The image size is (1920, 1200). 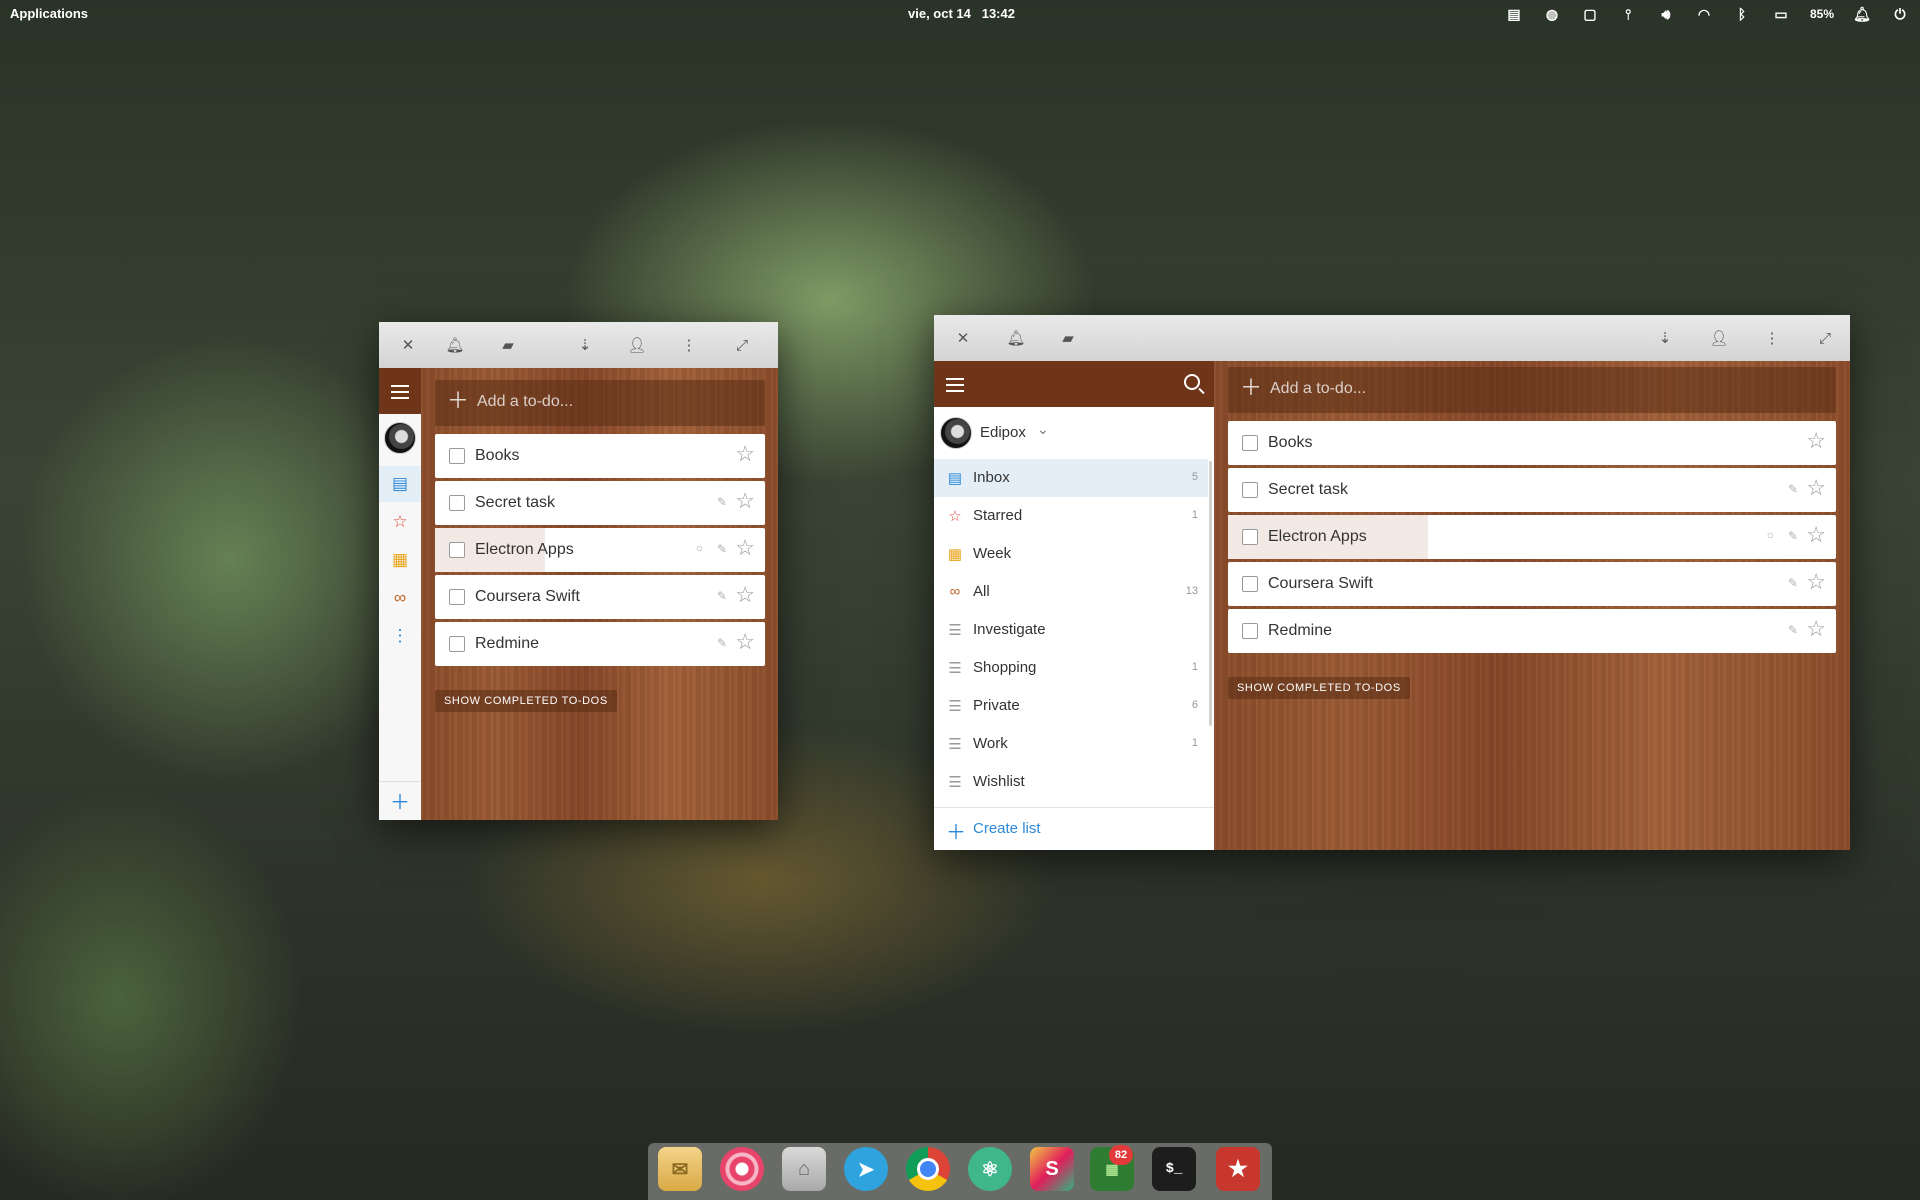 I want to click on avatar, so click(x=400, y=438).